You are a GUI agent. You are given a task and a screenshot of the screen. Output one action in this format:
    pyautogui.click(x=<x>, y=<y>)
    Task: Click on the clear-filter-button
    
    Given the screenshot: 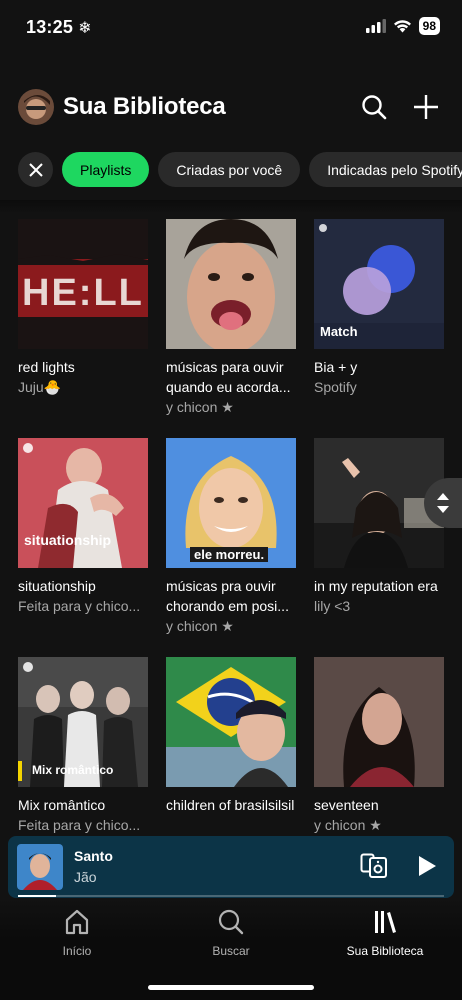 What is the action you would take?
    pyautogui.click(x=35, y=169)
    